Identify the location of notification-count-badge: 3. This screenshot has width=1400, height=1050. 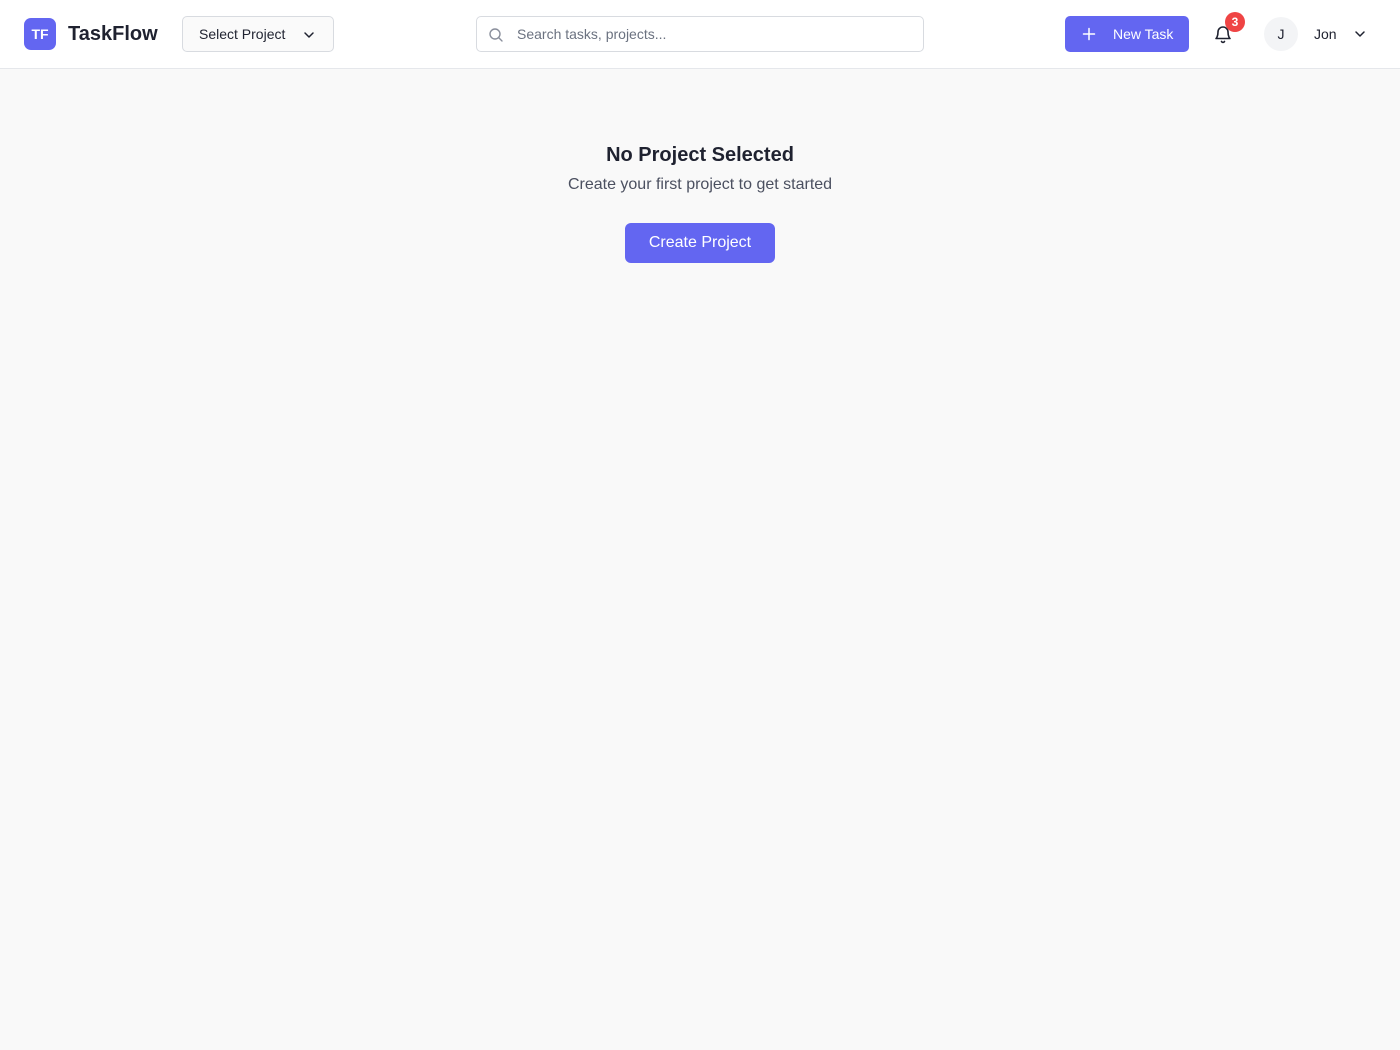
(1235, 22).